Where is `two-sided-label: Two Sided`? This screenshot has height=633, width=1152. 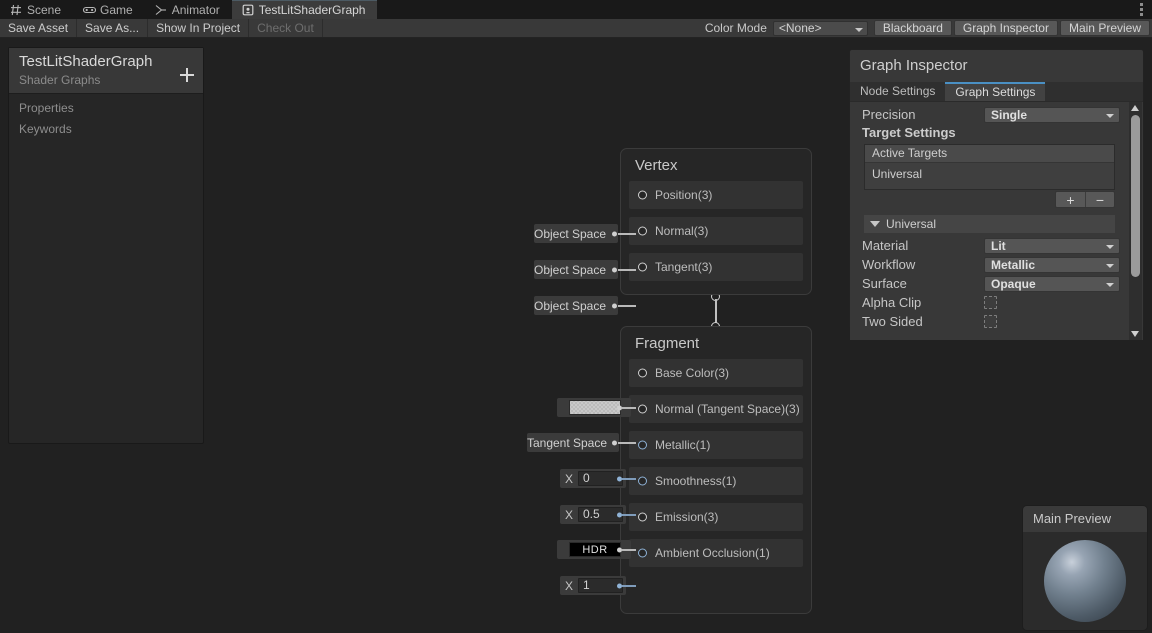 two-sided-label: Two Sided is located at coordinates (892, 321).